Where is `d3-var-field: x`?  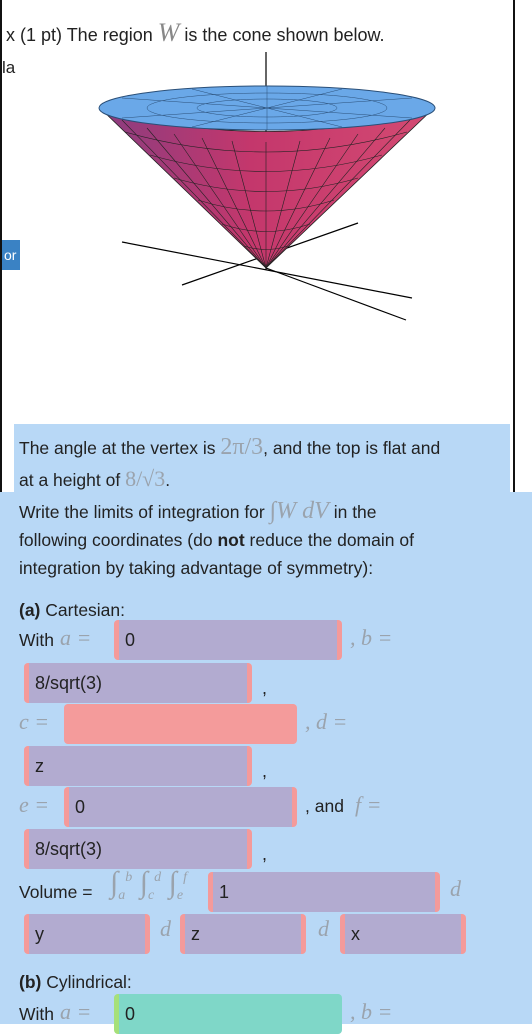 d3-var-field: x is located at coordinates (403, 934).